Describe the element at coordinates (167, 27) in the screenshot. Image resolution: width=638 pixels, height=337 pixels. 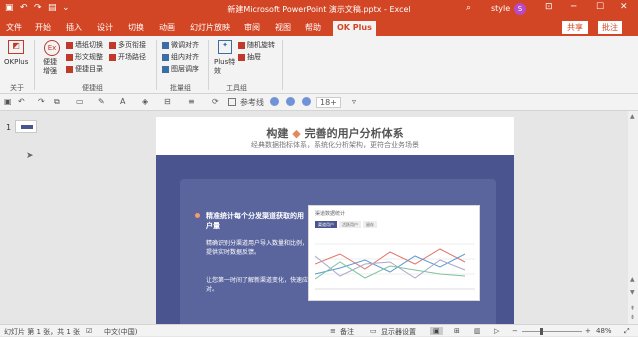
I see `tab-animations: 动画` at that location.